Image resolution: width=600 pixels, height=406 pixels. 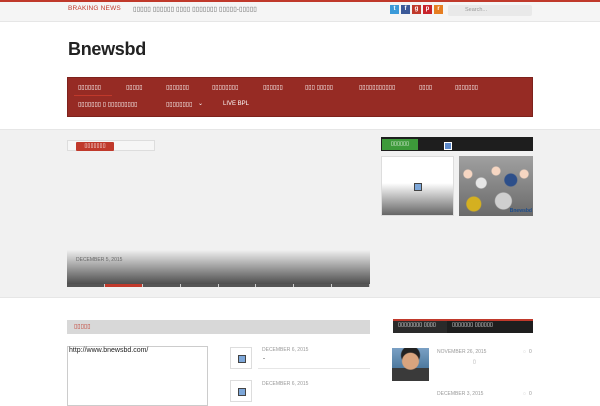 I want to click on featured-photo-card: Bnewsbd, so click(x=496, y=186).